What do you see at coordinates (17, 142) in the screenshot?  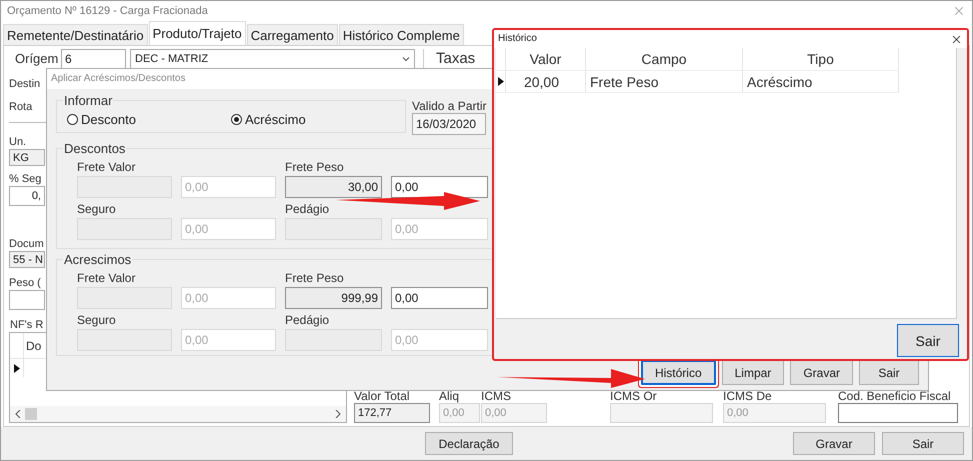 I see `field-label: Un.` at bounding box center [17, 142].